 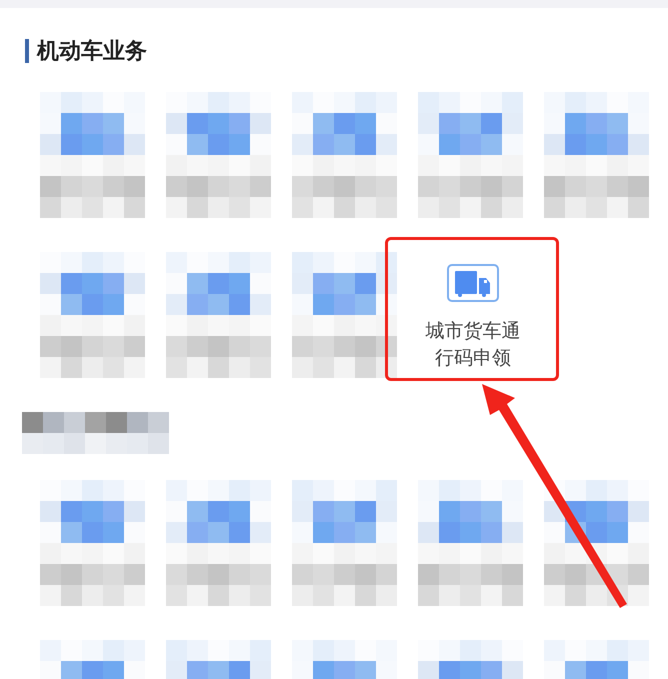 I want to click on section-title: 机动车业务, so click(x=92, y=52).